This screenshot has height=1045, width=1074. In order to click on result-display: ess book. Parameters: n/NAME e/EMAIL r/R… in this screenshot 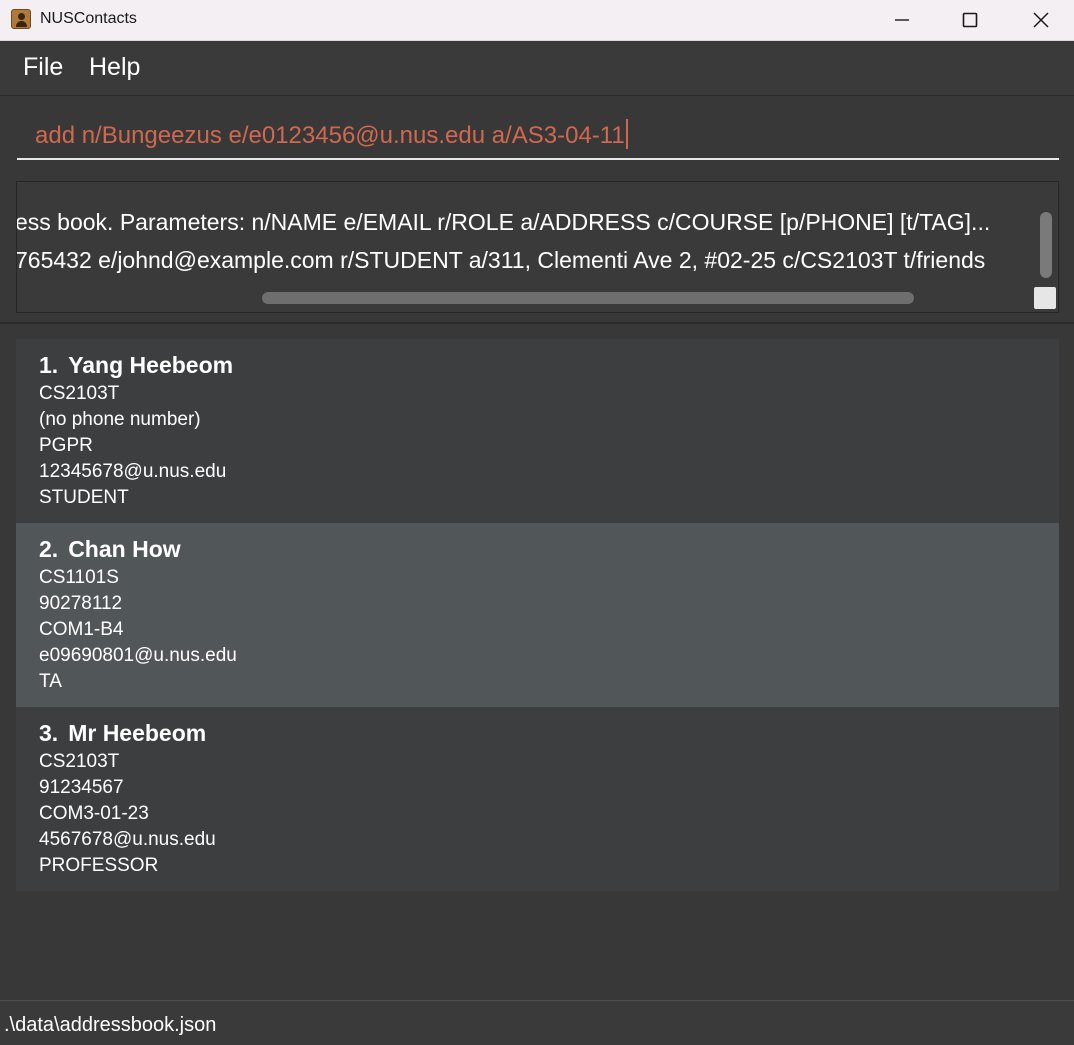, I will do `click(537, 247)`.